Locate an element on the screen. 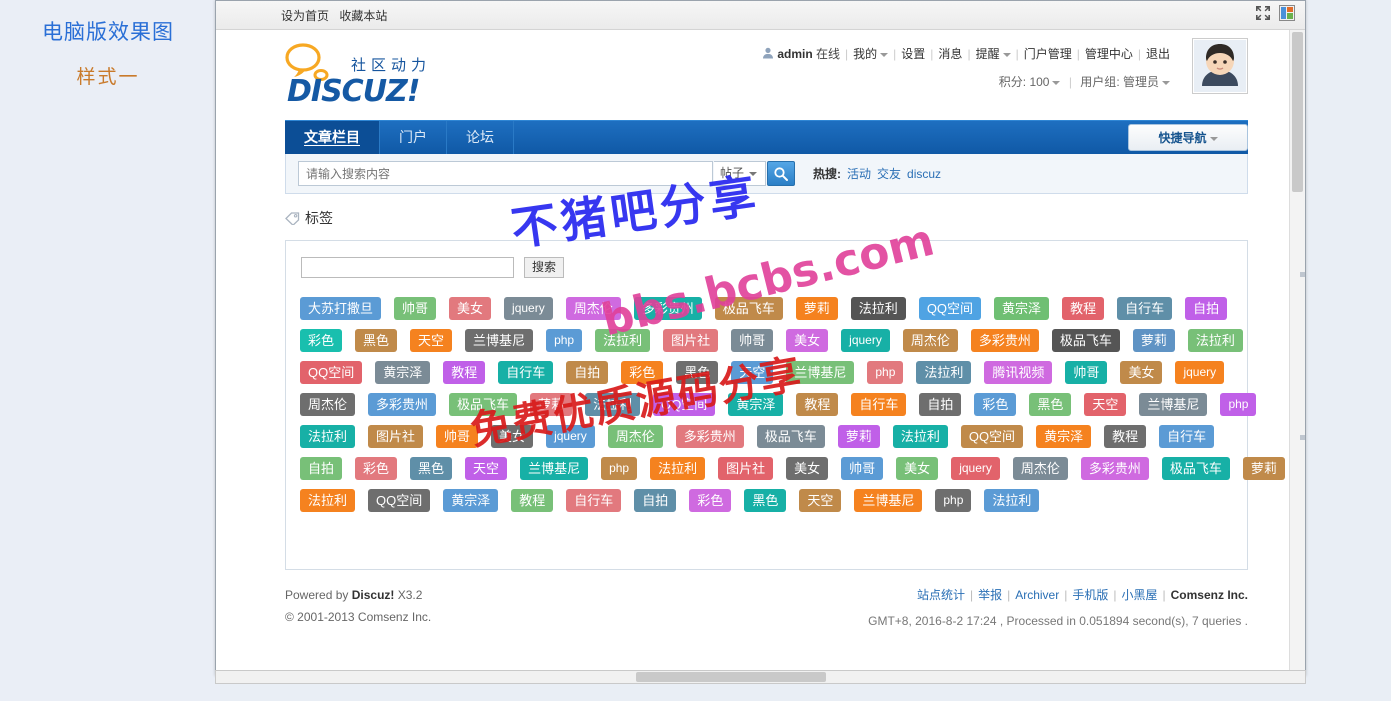  tab-portal: 门户 is located at coordinates (413, 137).